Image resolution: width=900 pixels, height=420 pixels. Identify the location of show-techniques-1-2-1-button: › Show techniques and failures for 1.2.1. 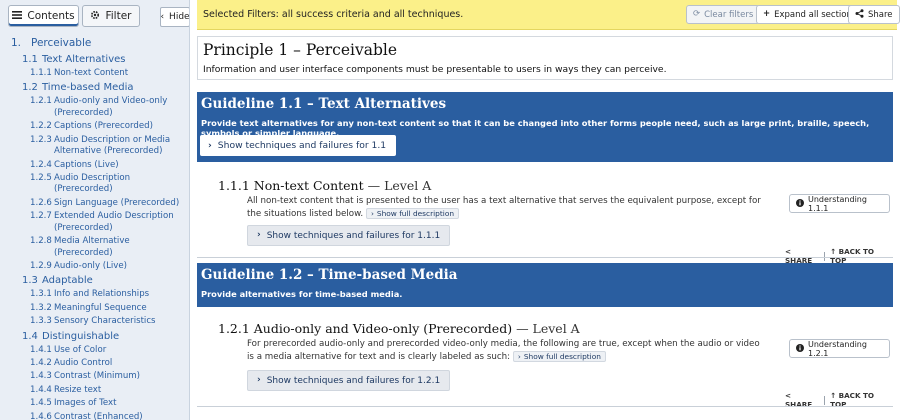
(349, 380).